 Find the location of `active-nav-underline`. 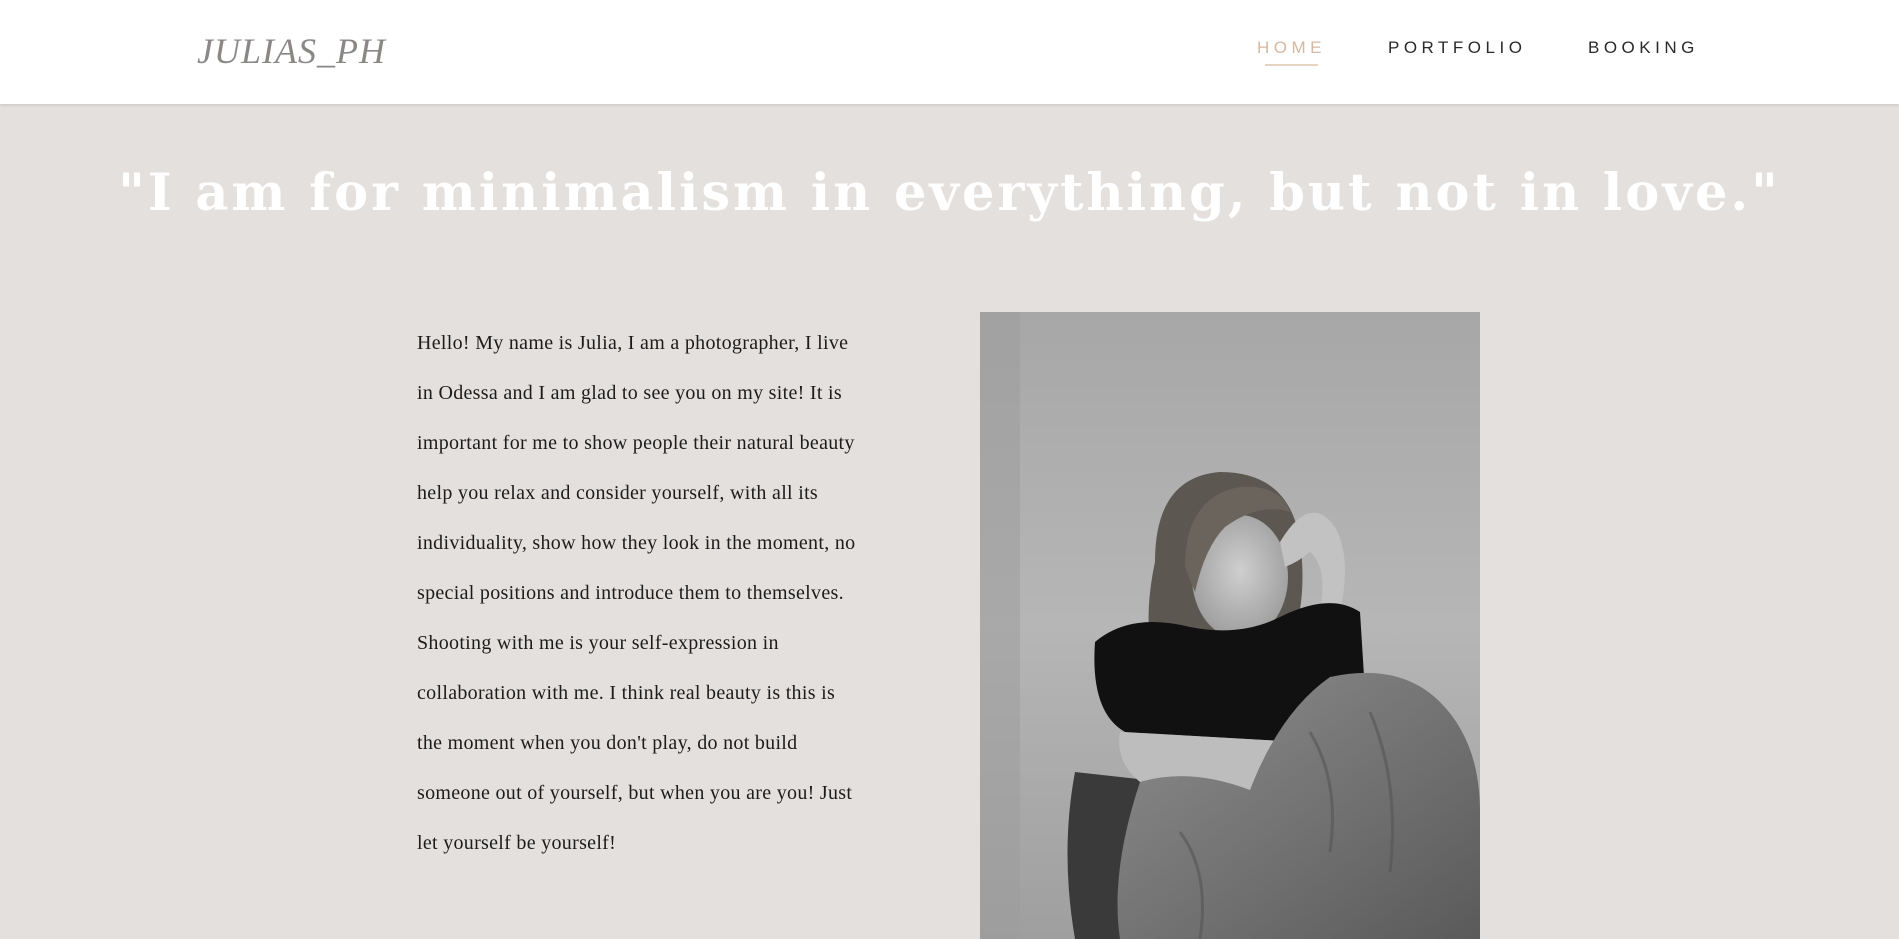

active-nav-underline is located at coordinates (1291, 65).